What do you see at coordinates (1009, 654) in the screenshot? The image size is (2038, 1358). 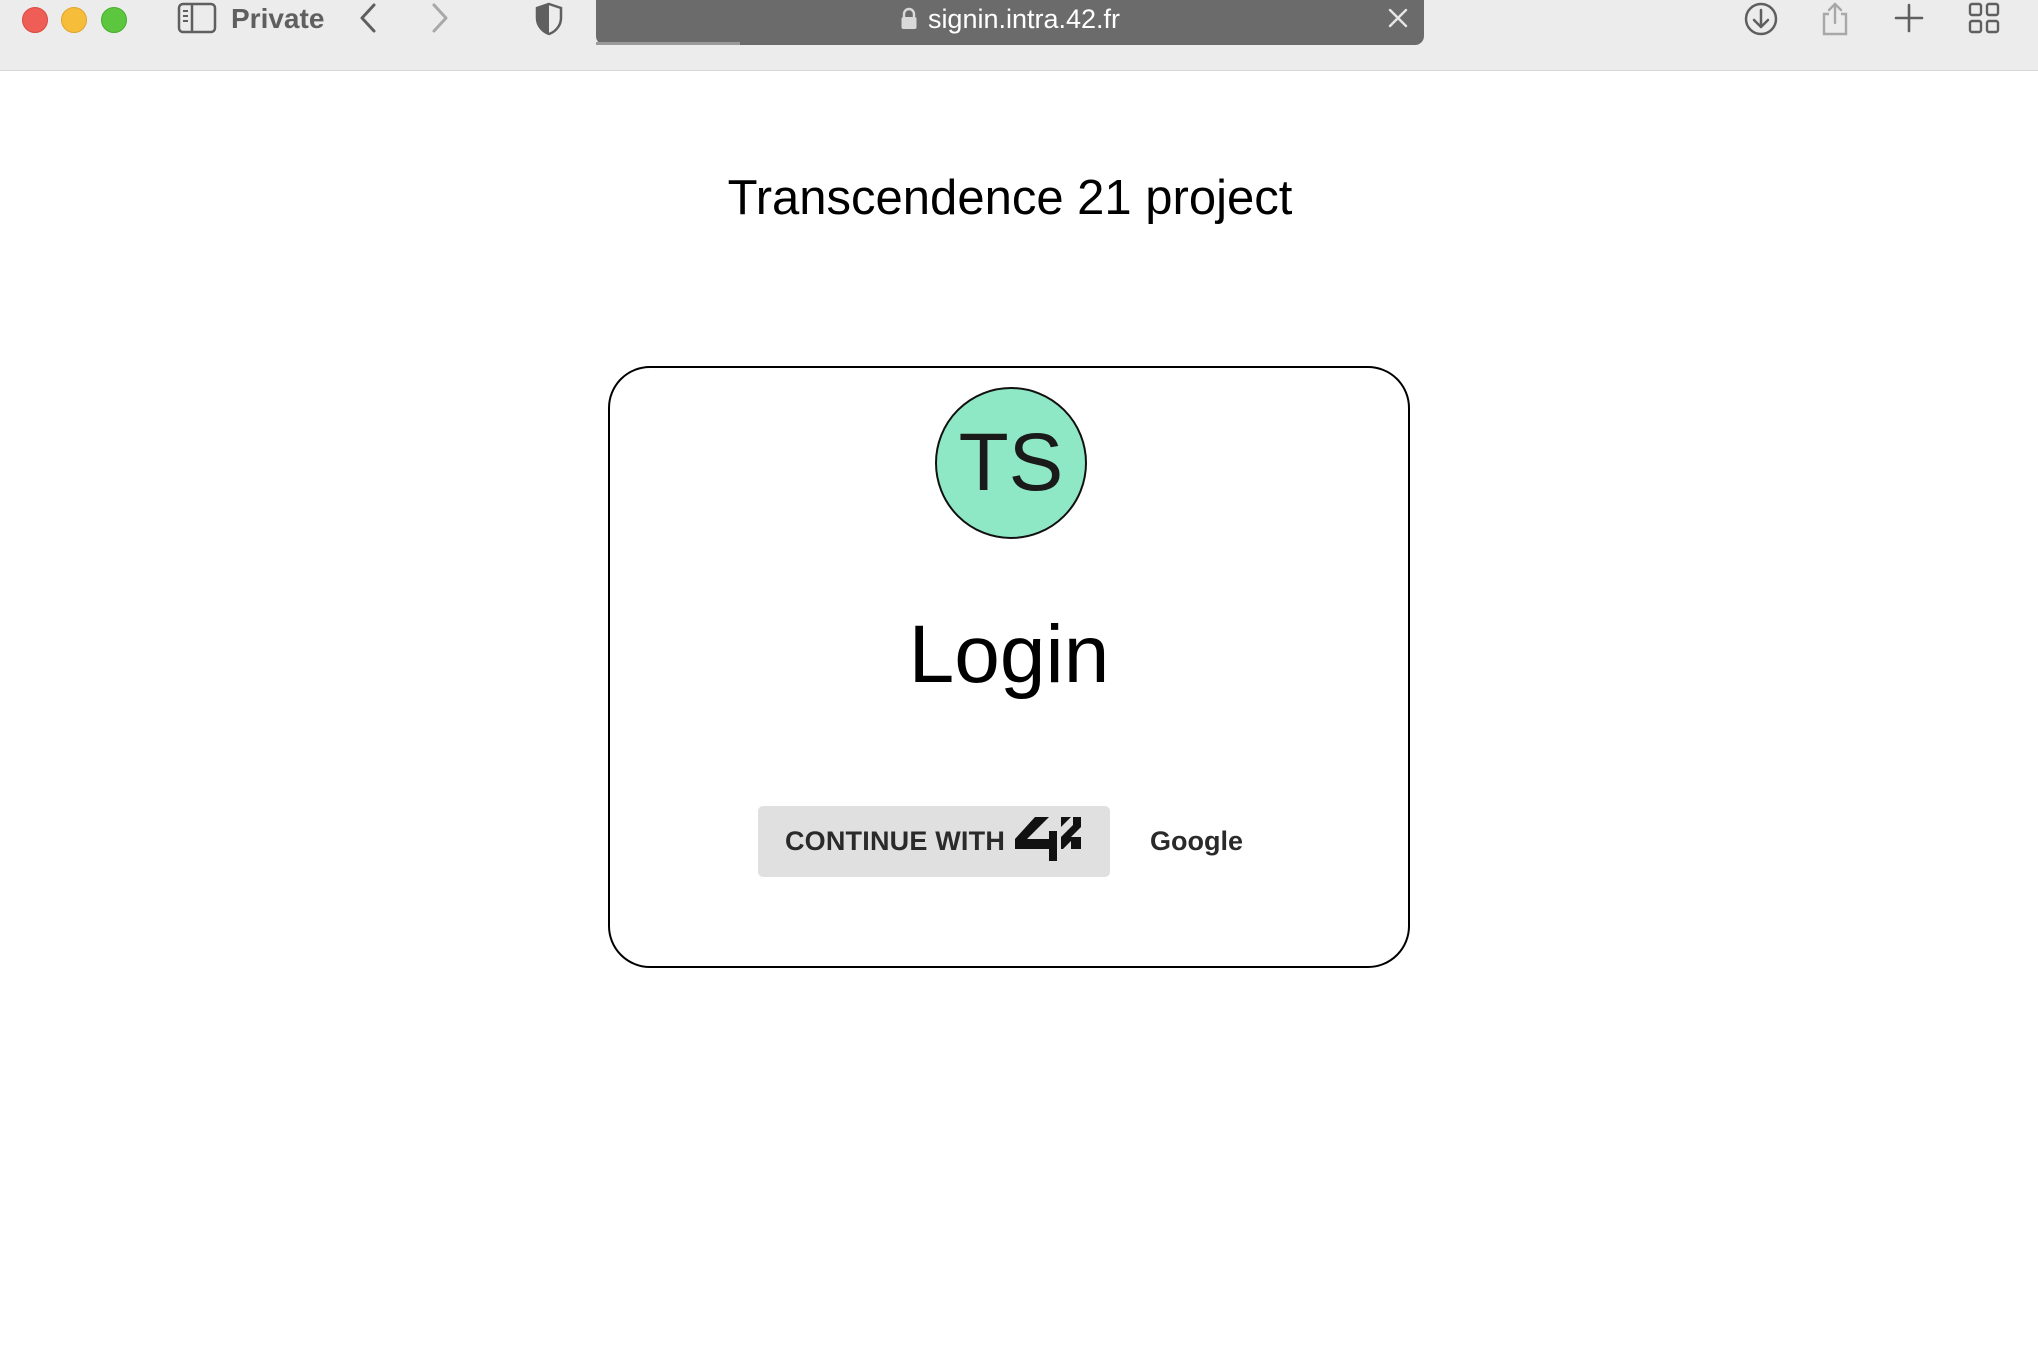 I see `login-heading: Login` at bounding box center [1009, 654].